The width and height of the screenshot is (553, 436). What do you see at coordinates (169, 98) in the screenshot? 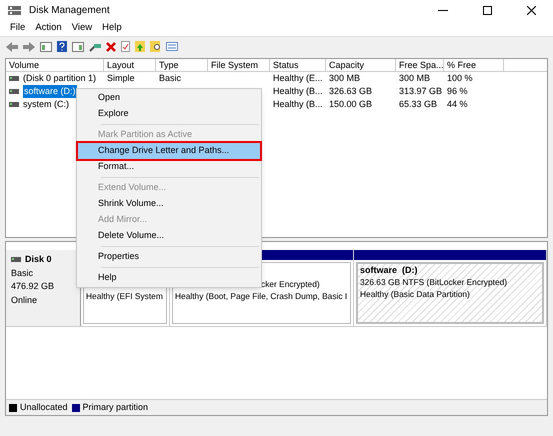
I see `menu-option: Open` at bounding box center [169, 98].